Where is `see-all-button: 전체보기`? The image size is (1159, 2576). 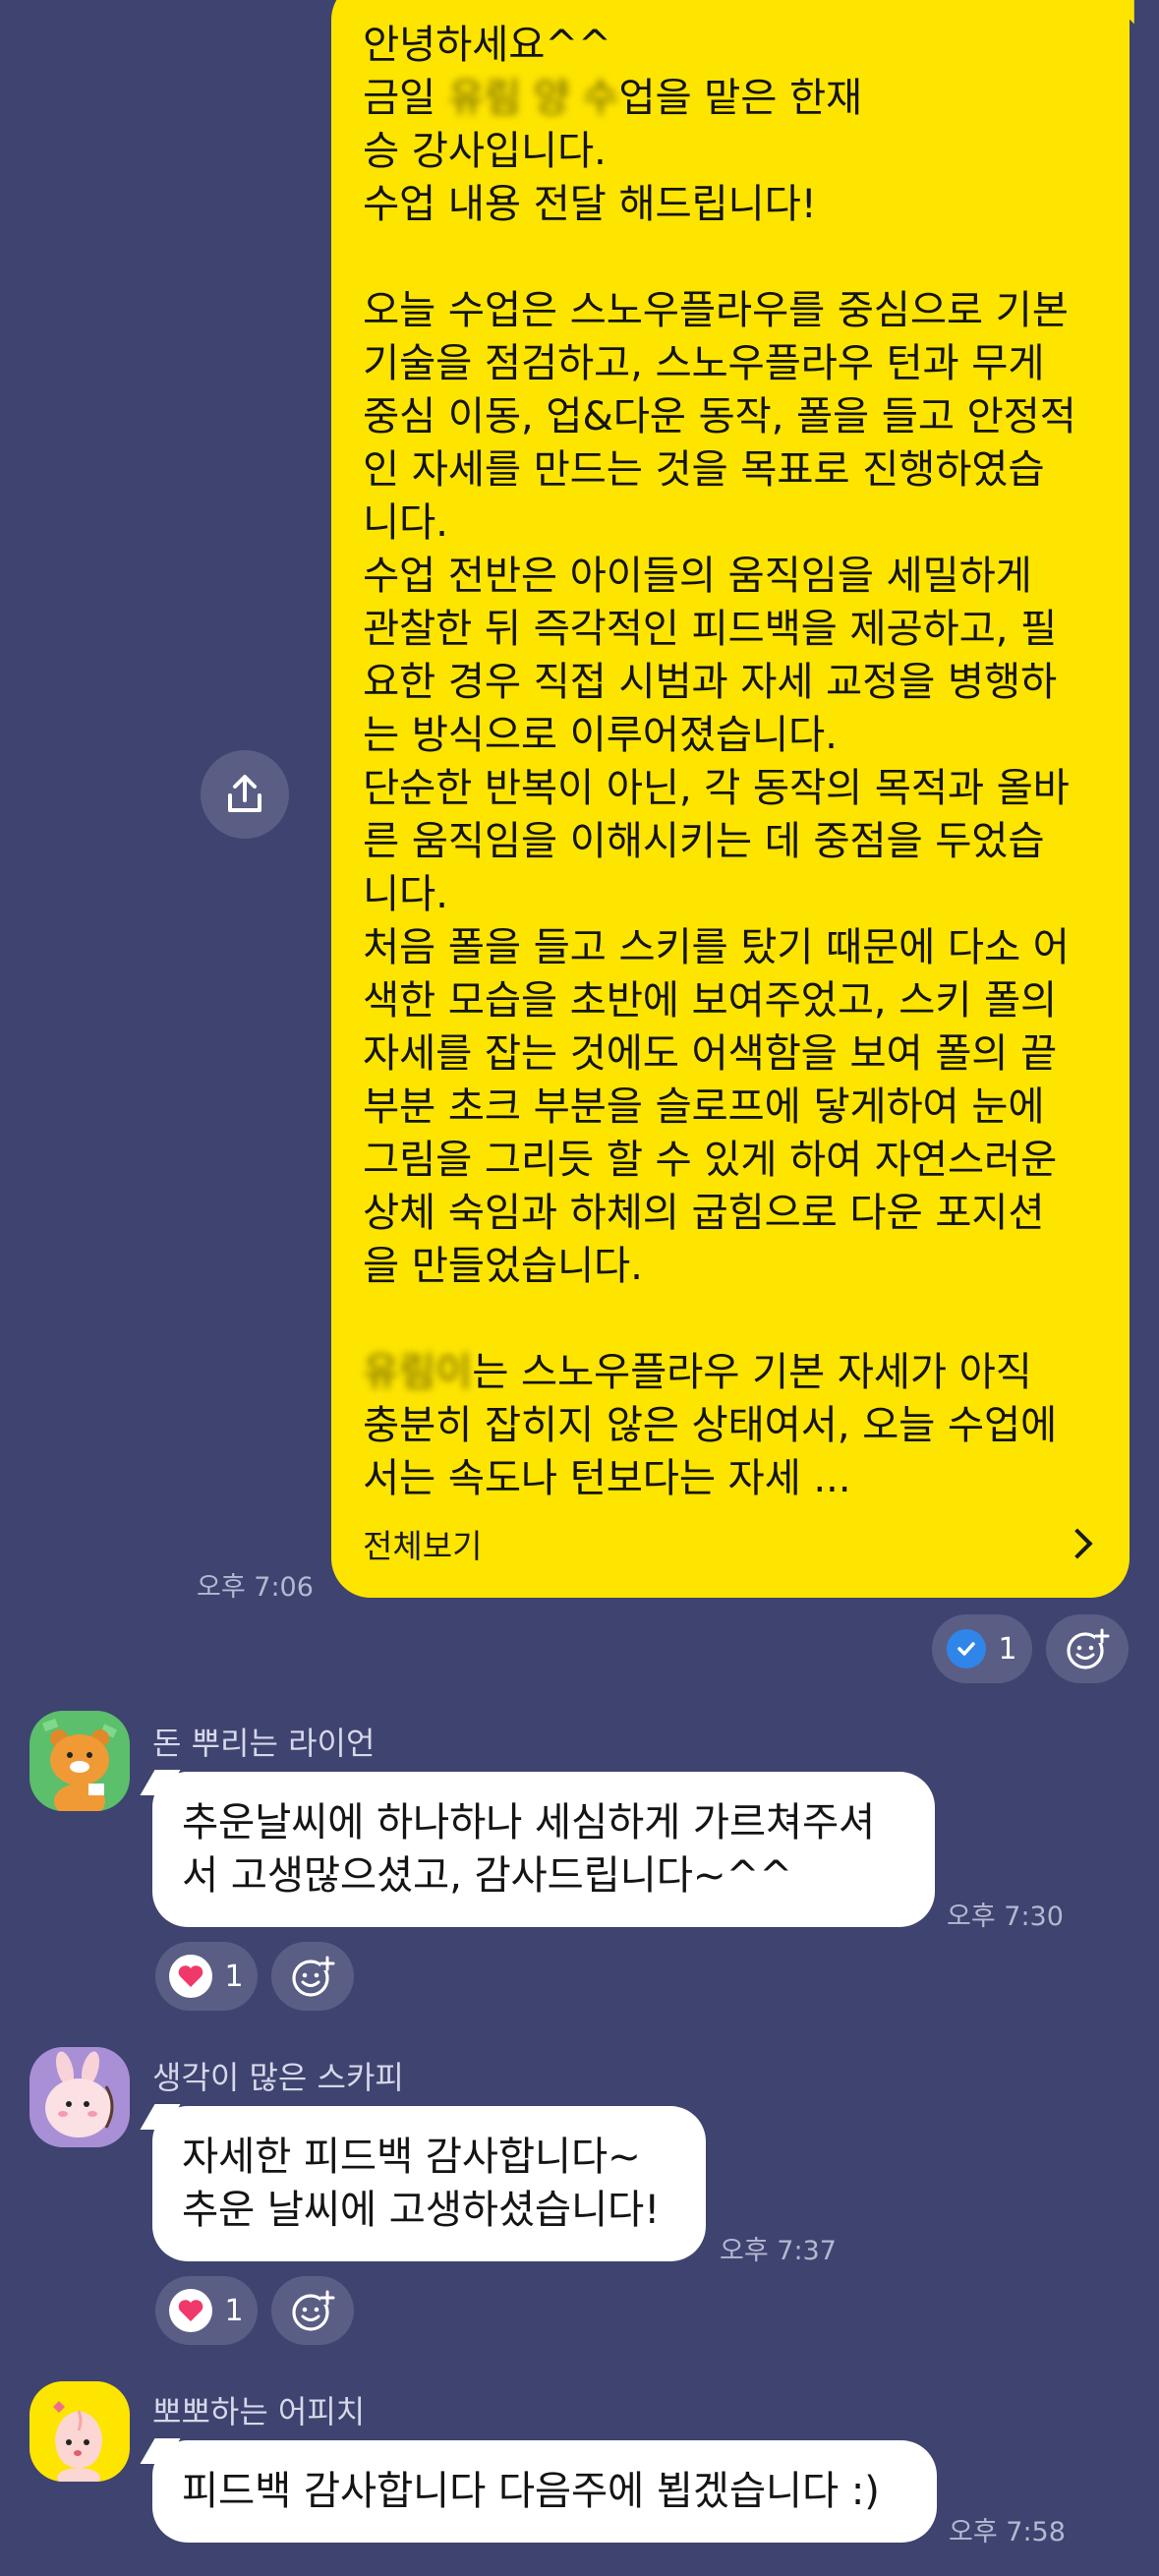 see-all-button: 전체보기 is located at coordinates (731, 1543).